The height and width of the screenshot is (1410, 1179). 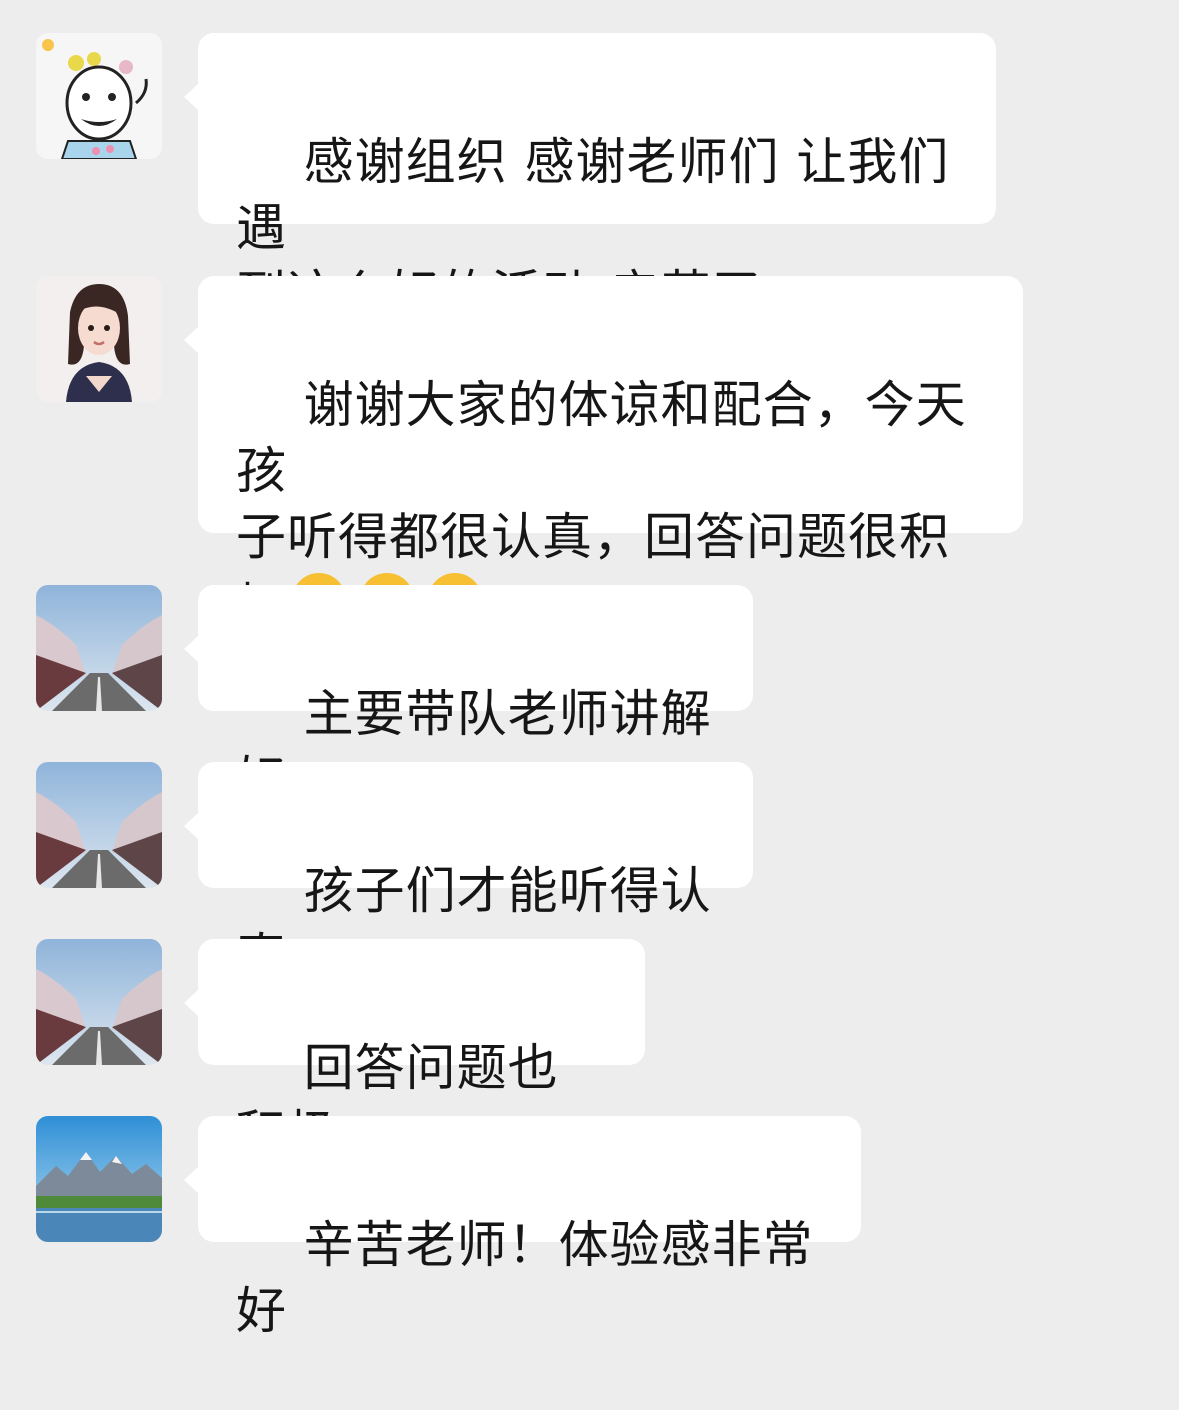 What do you see at coordinates (99, 1179) in the screenshot?
I see `mountain-lake-avatar` at bounding box center [99, 1179].